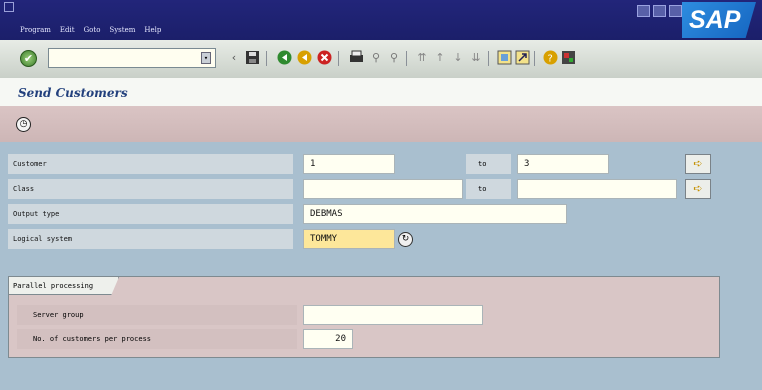 The height and width of the screenshot is (390, 762). I want to click on class-to-label: to, so click(488, 189).